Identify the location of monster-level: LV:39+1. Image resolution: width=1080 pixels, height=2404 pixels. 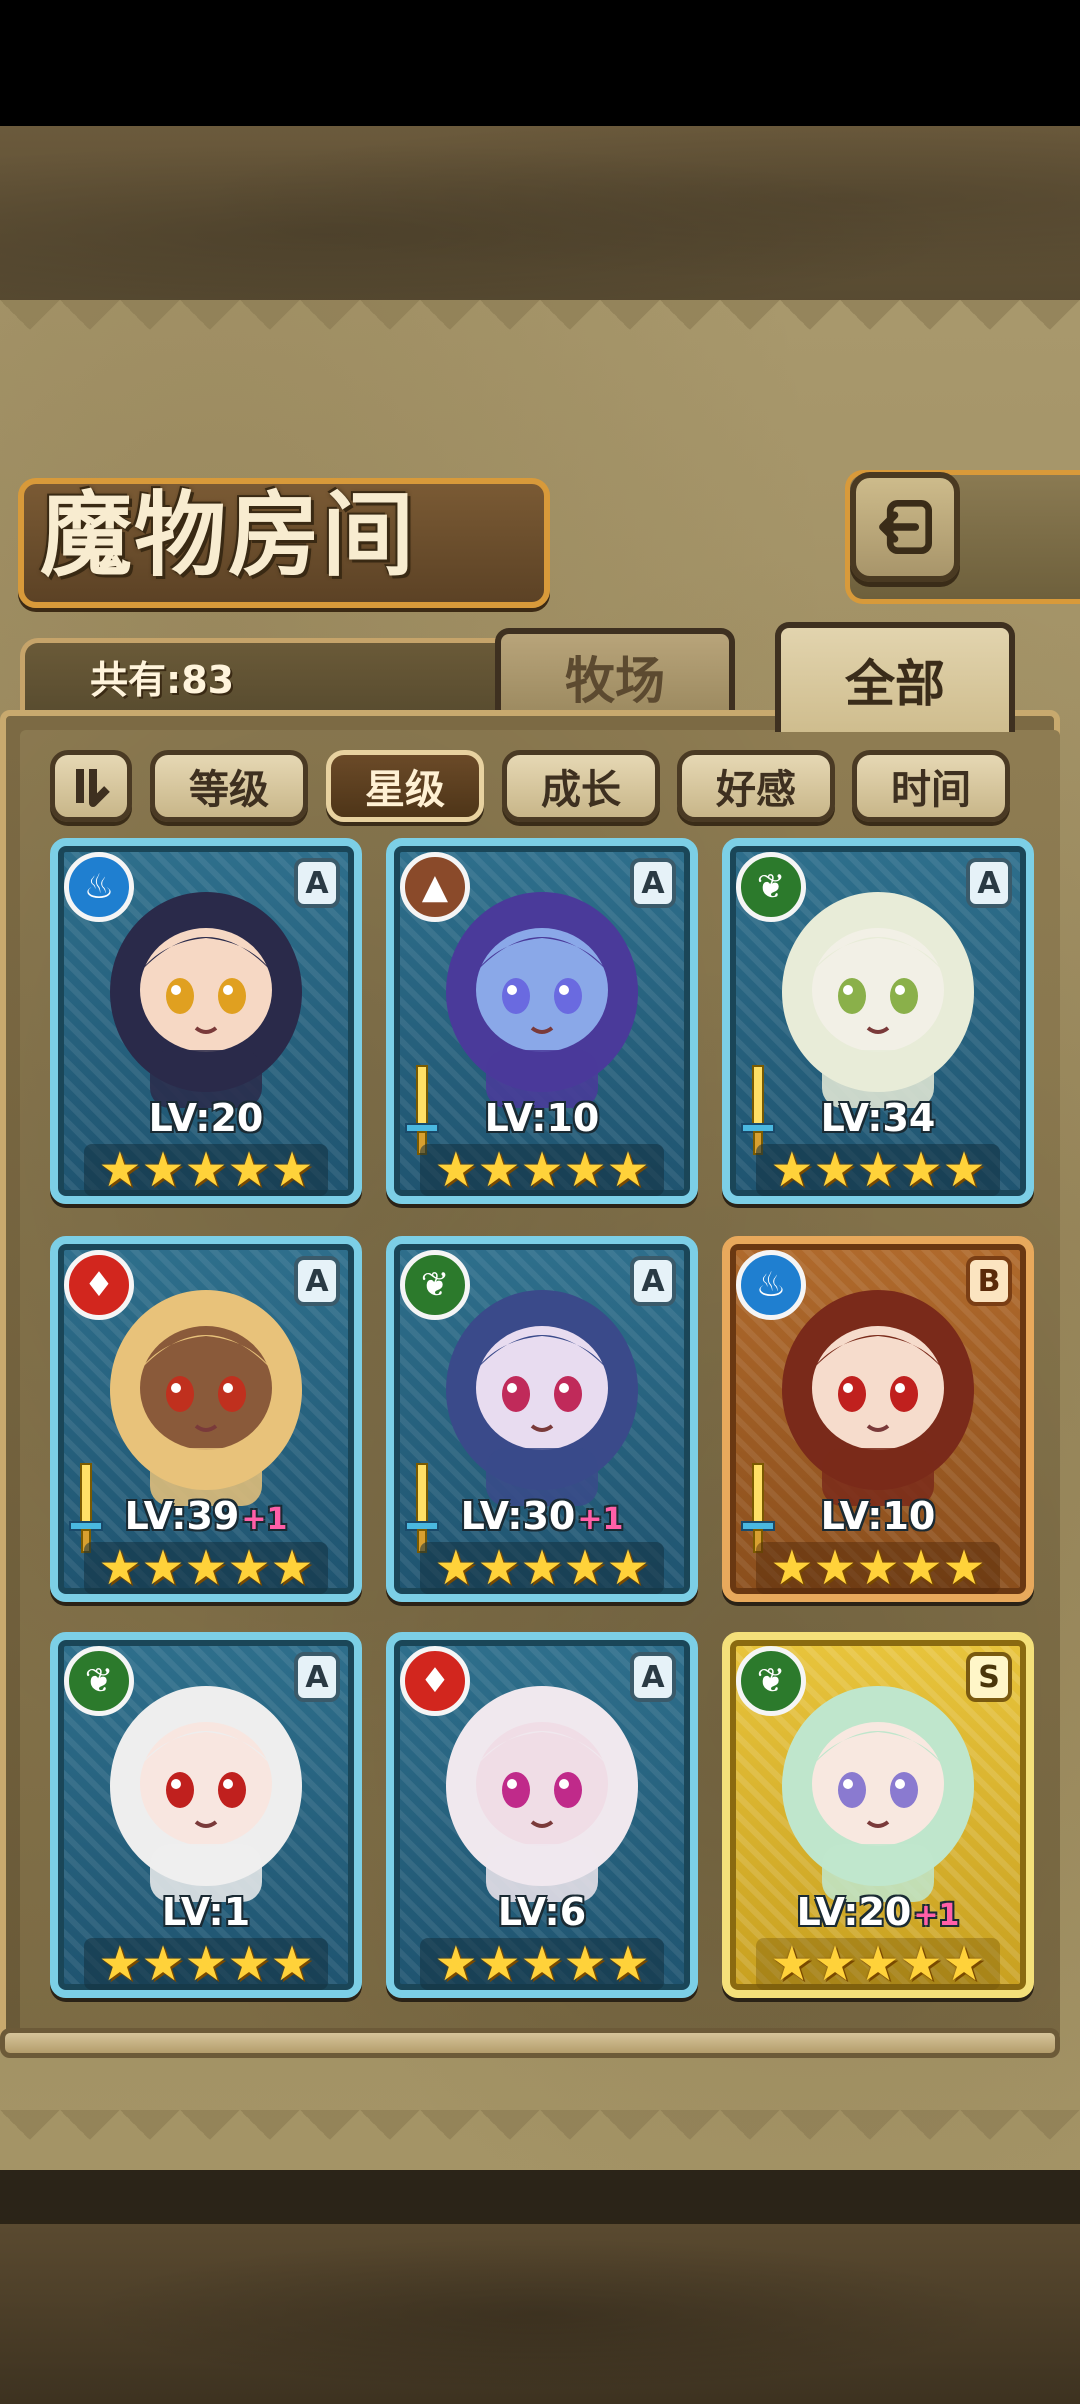
(206, 1516).